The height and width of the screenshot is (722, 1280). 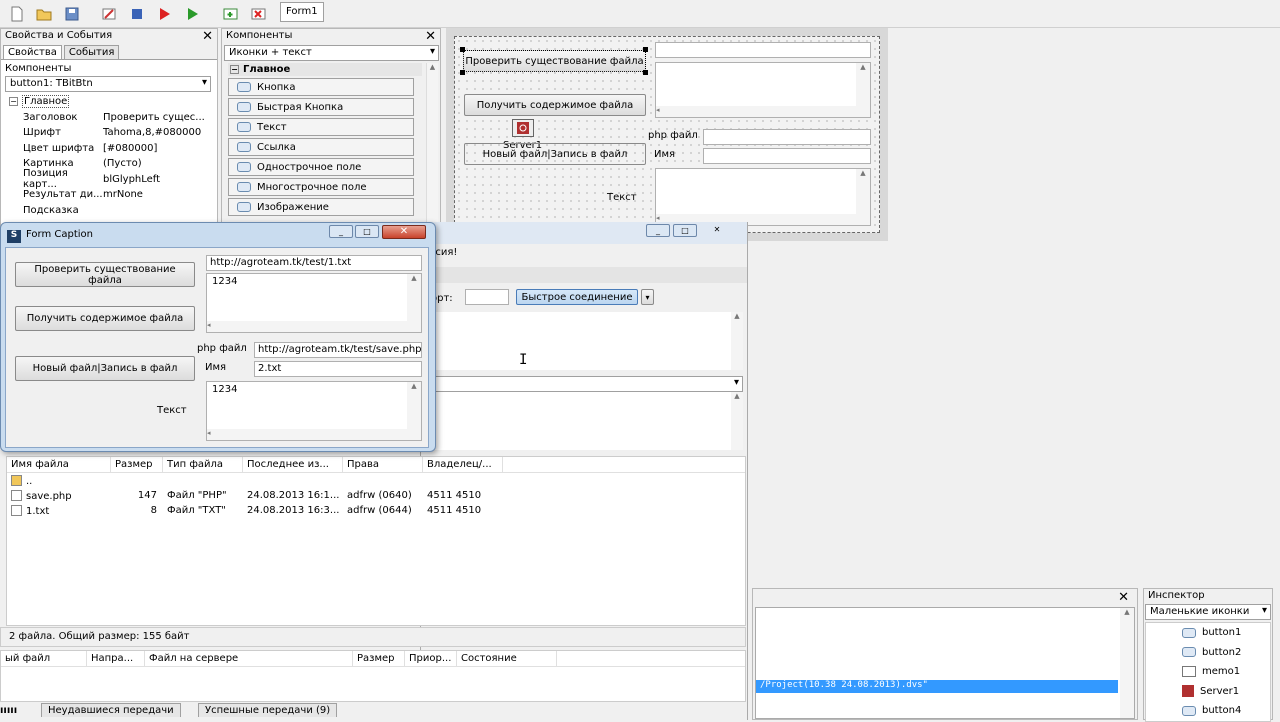 What do you see at coordinates (321, 187) in the screenshot?
I see `palette-item: Многострочное поле` at bounding box center [321, 187].